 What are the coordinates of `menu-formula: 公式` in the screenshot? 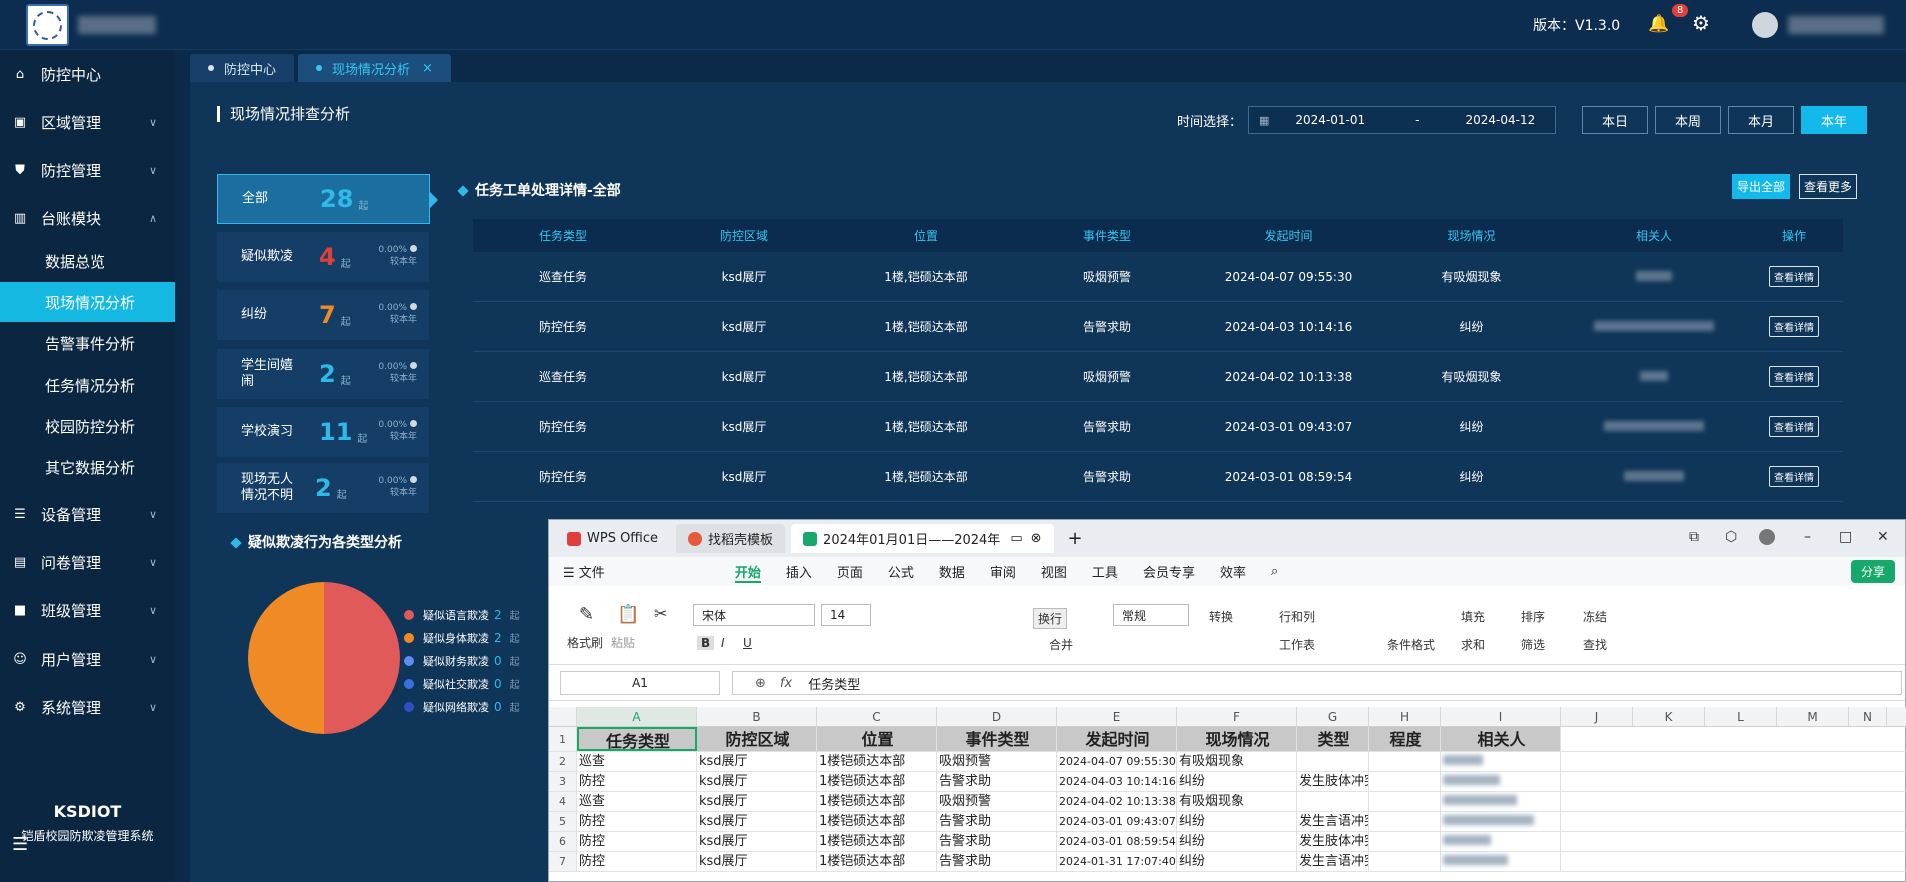 It's located at (901, 571).